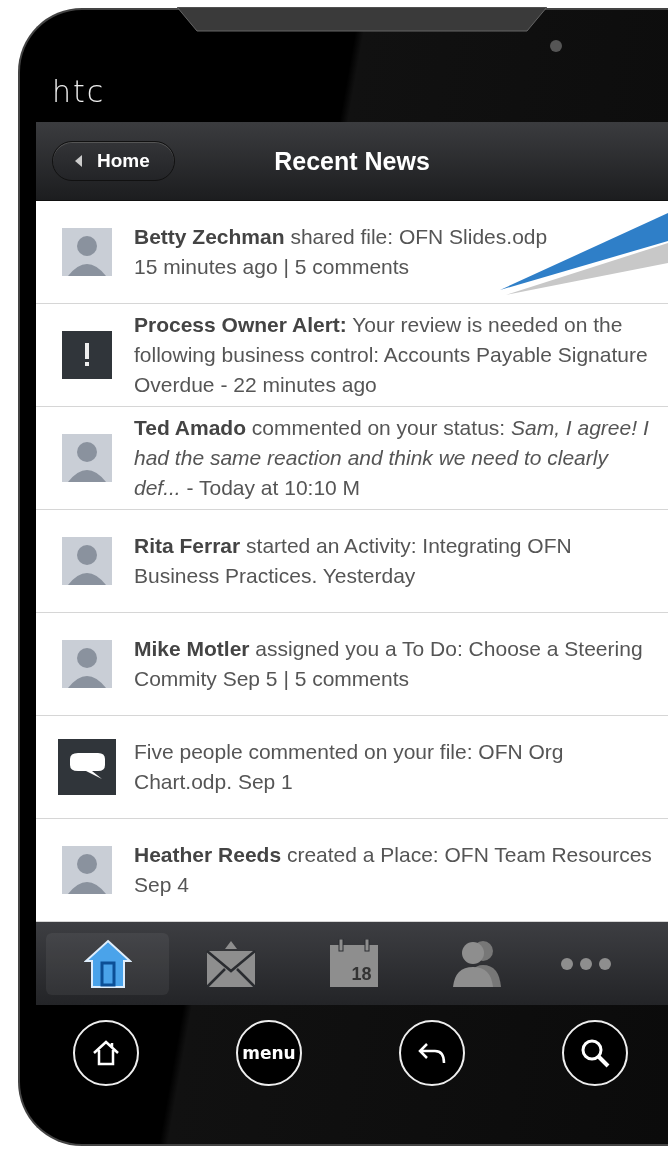  I want to click on news-text: Ted Amado commented on your status: Sam, I agree! I had the same reaction and think we need to clearly def... - Today at 10:10 M, so click(392, 458).